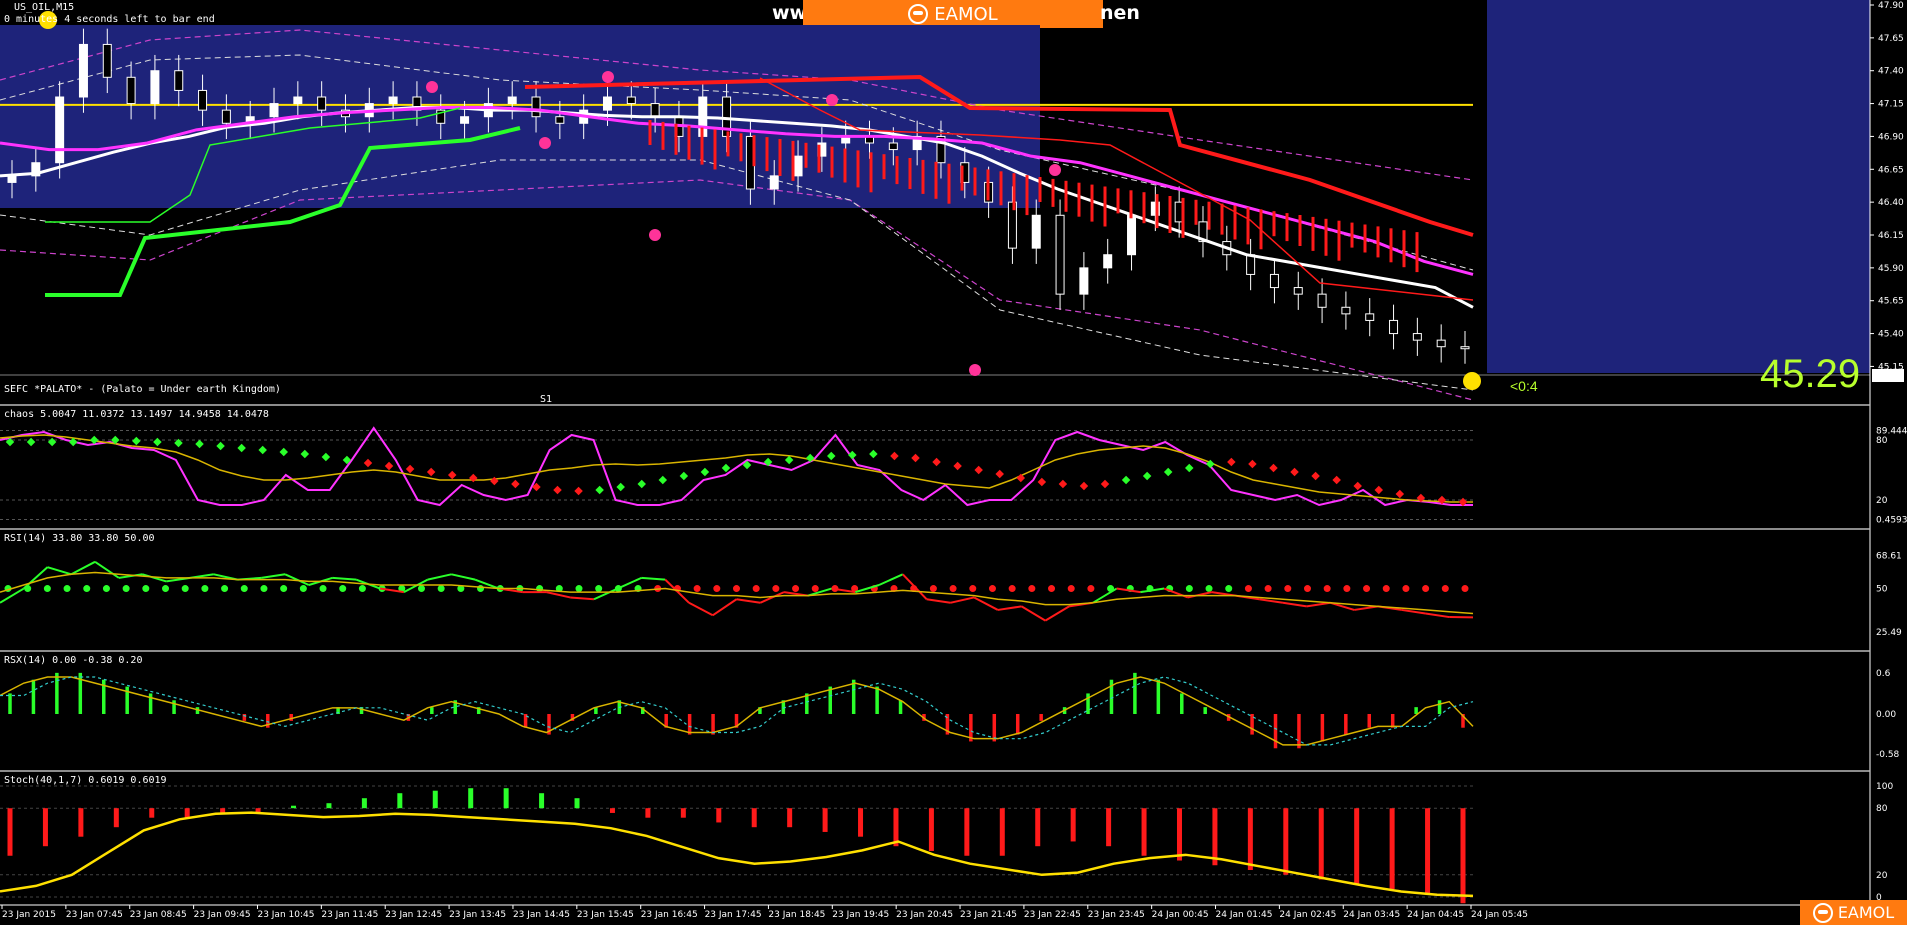 The image size is (1907, 925). Describe the element at coordinates (85, 780) in the screenshot. I see `stoch-label: Stoch(40,1,7) 0.6019 0.6019` at that location.